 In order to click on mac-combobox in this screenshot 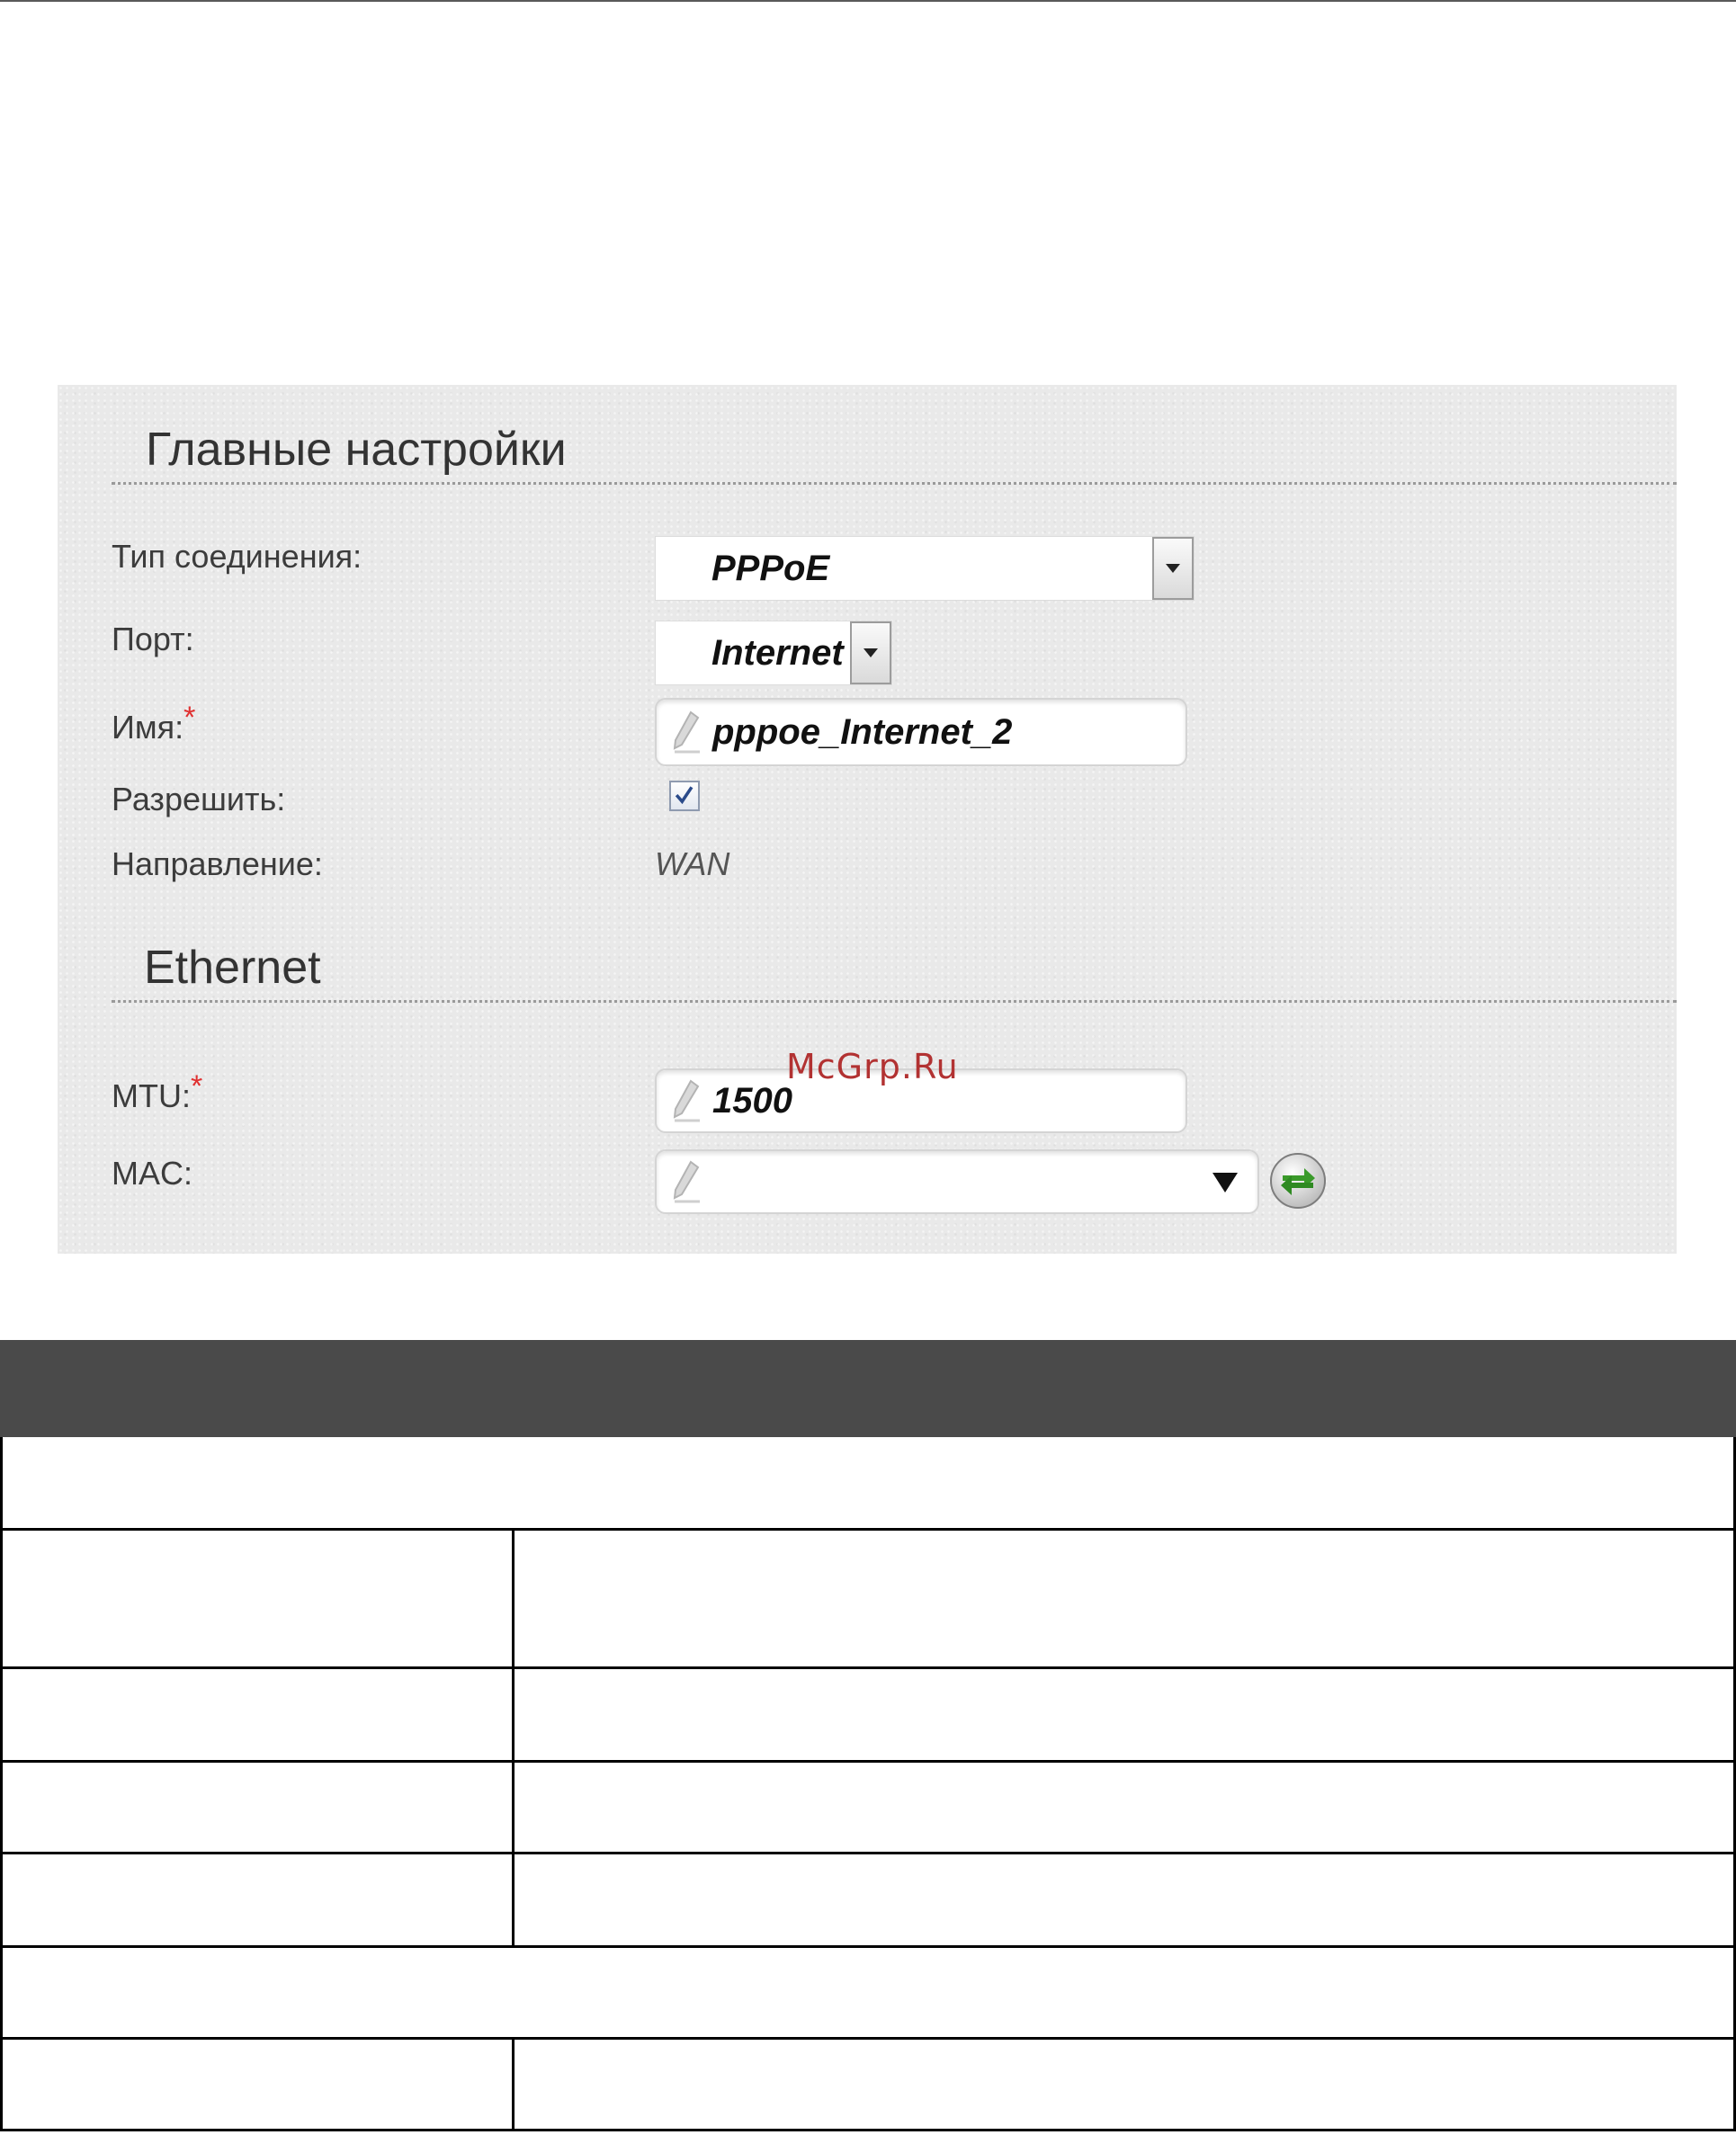, I will do `click(957, 1181)`.